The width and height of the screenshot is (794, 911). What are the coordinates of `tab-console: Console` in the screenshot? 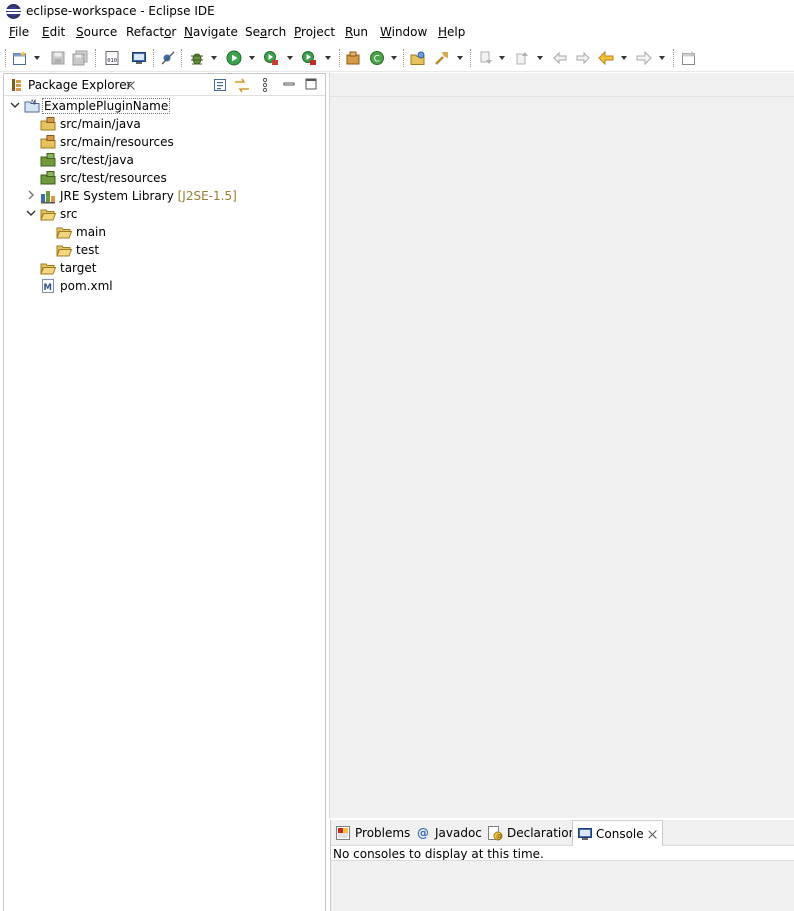 It's located at (617, 833).